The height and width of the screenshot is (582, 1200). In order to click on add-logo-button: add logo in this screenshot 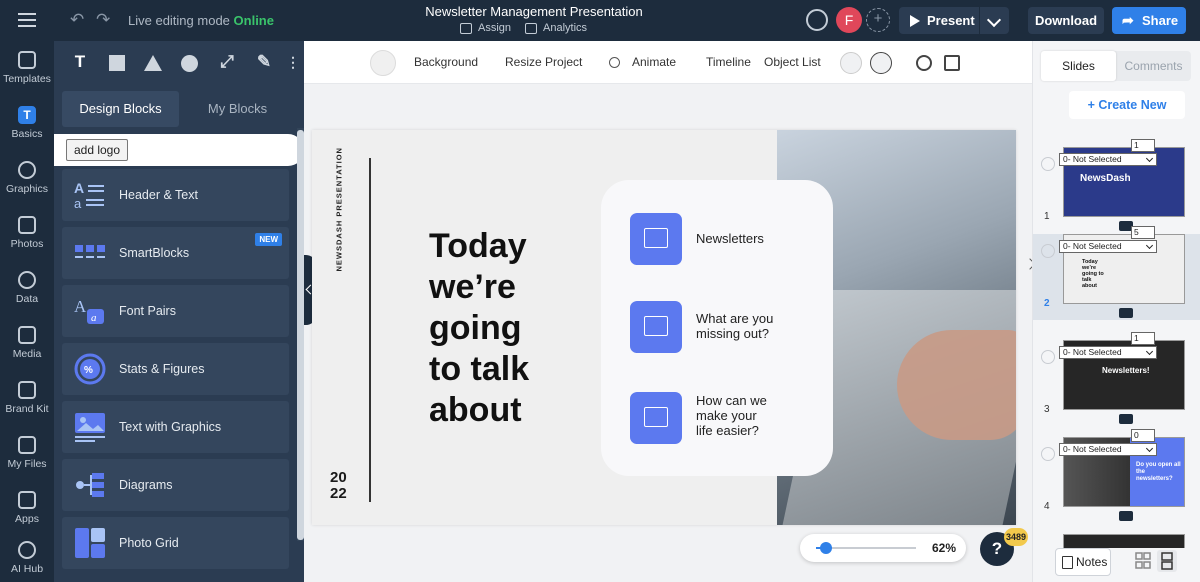, I will do `click(97, 150)`.